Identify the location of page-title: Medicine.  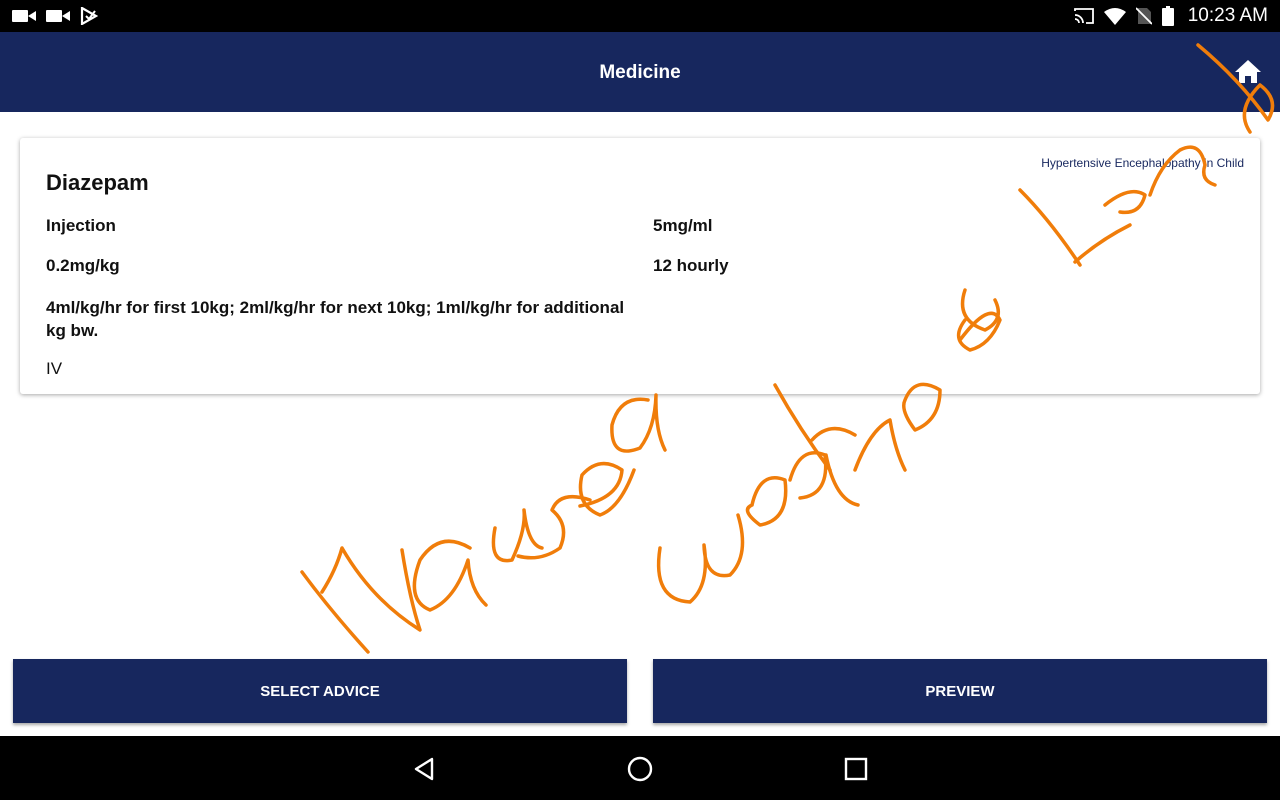
(640, 72).